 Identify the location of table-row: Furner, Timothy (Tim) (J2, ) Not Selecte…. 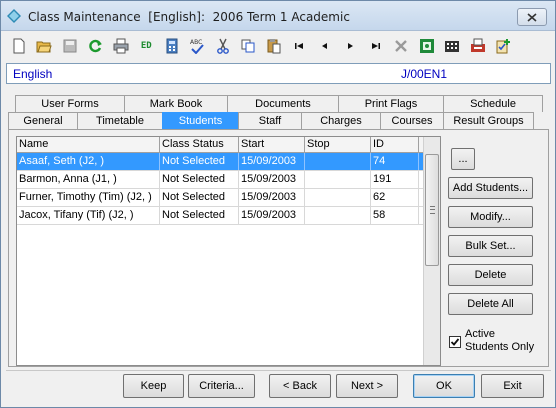
(228, 198).